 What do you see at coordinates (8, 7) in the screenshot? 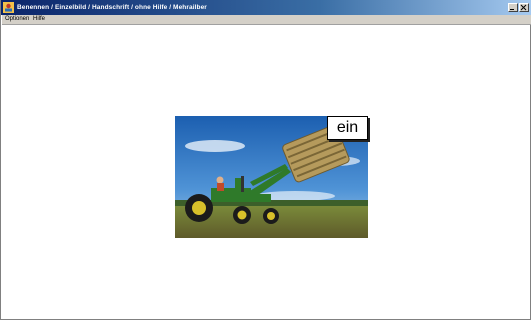
I see `app-icon` at bounding box center [8, 7].